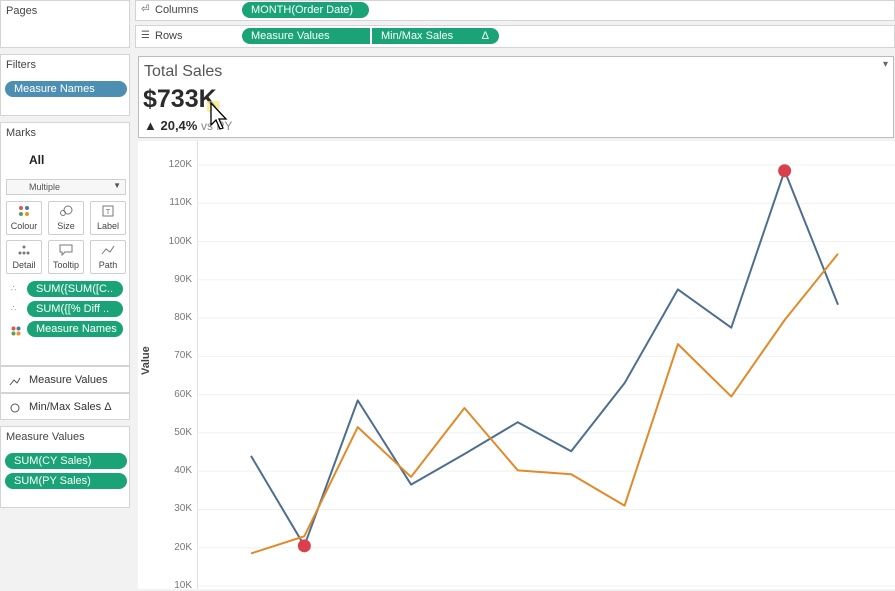 The height and width of the screenshot is (591, 895). What do you see at coordinates (24, 251) in the screenshot?
I see `detail-icon` at bounding box center [24, 251].